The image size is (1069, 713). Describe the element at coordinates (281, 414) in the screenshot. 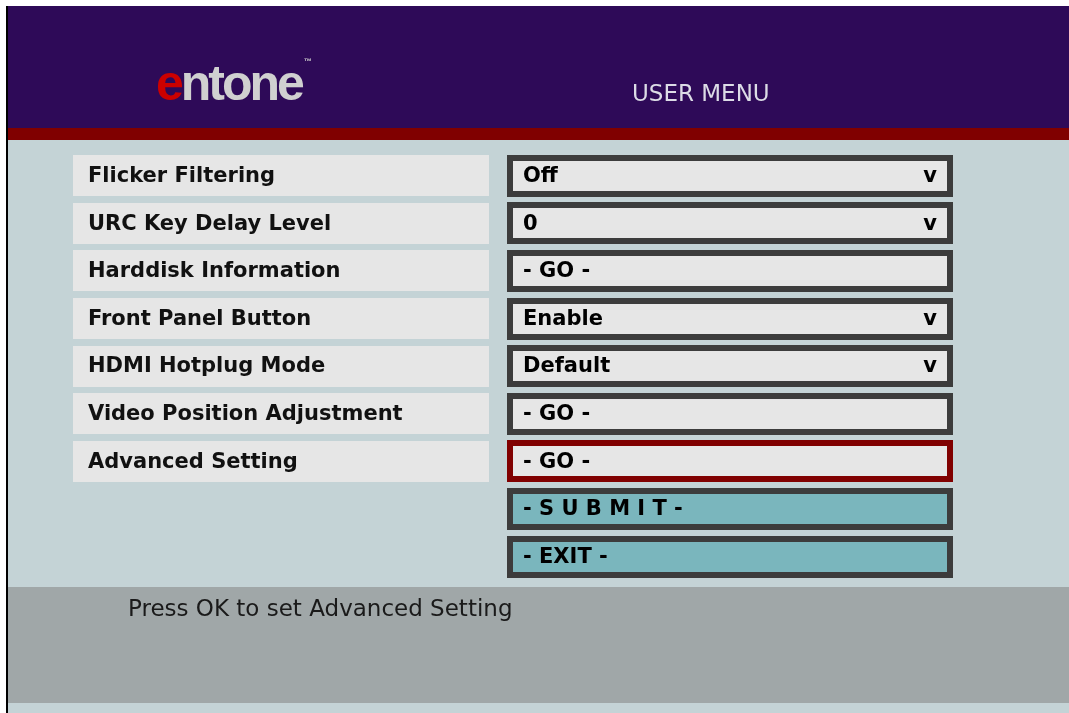

I see `setting-label: Video Position Adjustment` at that location.